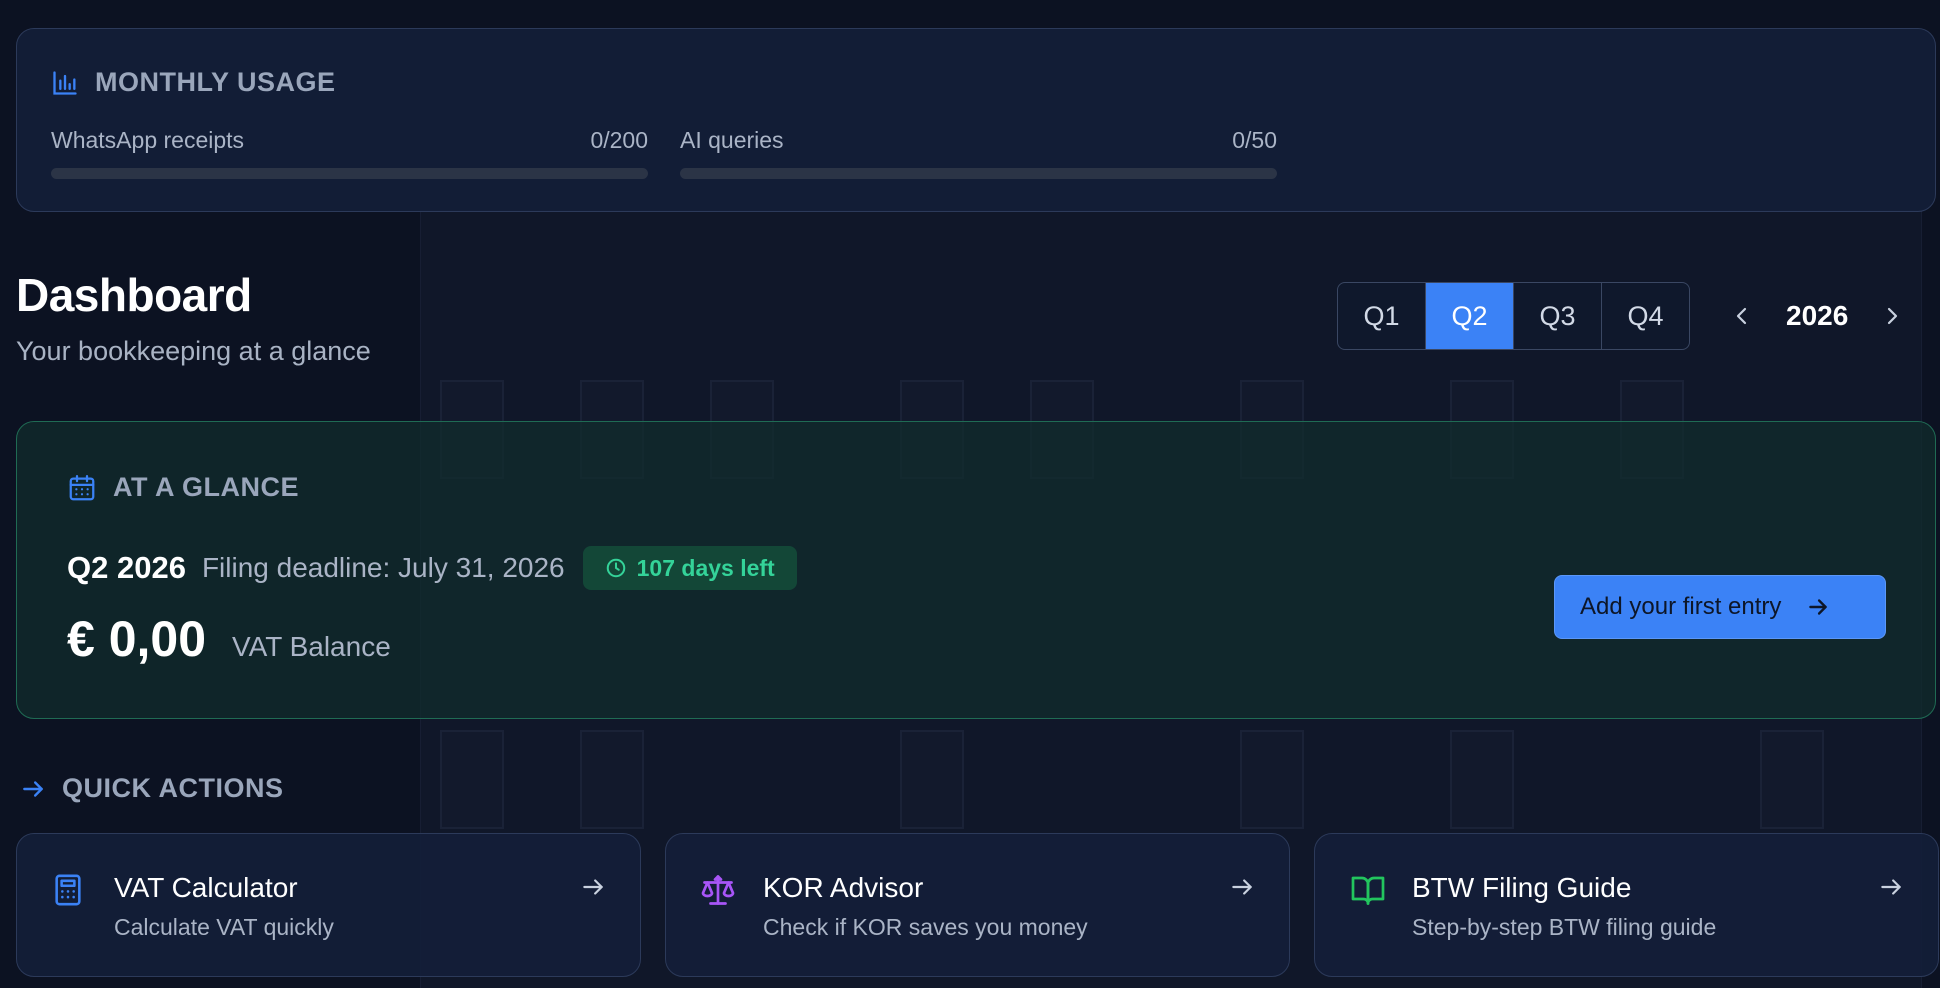 Image resolution: width=1940 pixels, height=988 pixels. I want to click on add-first-entry-button: Add your first entry, so click(1720, 607).